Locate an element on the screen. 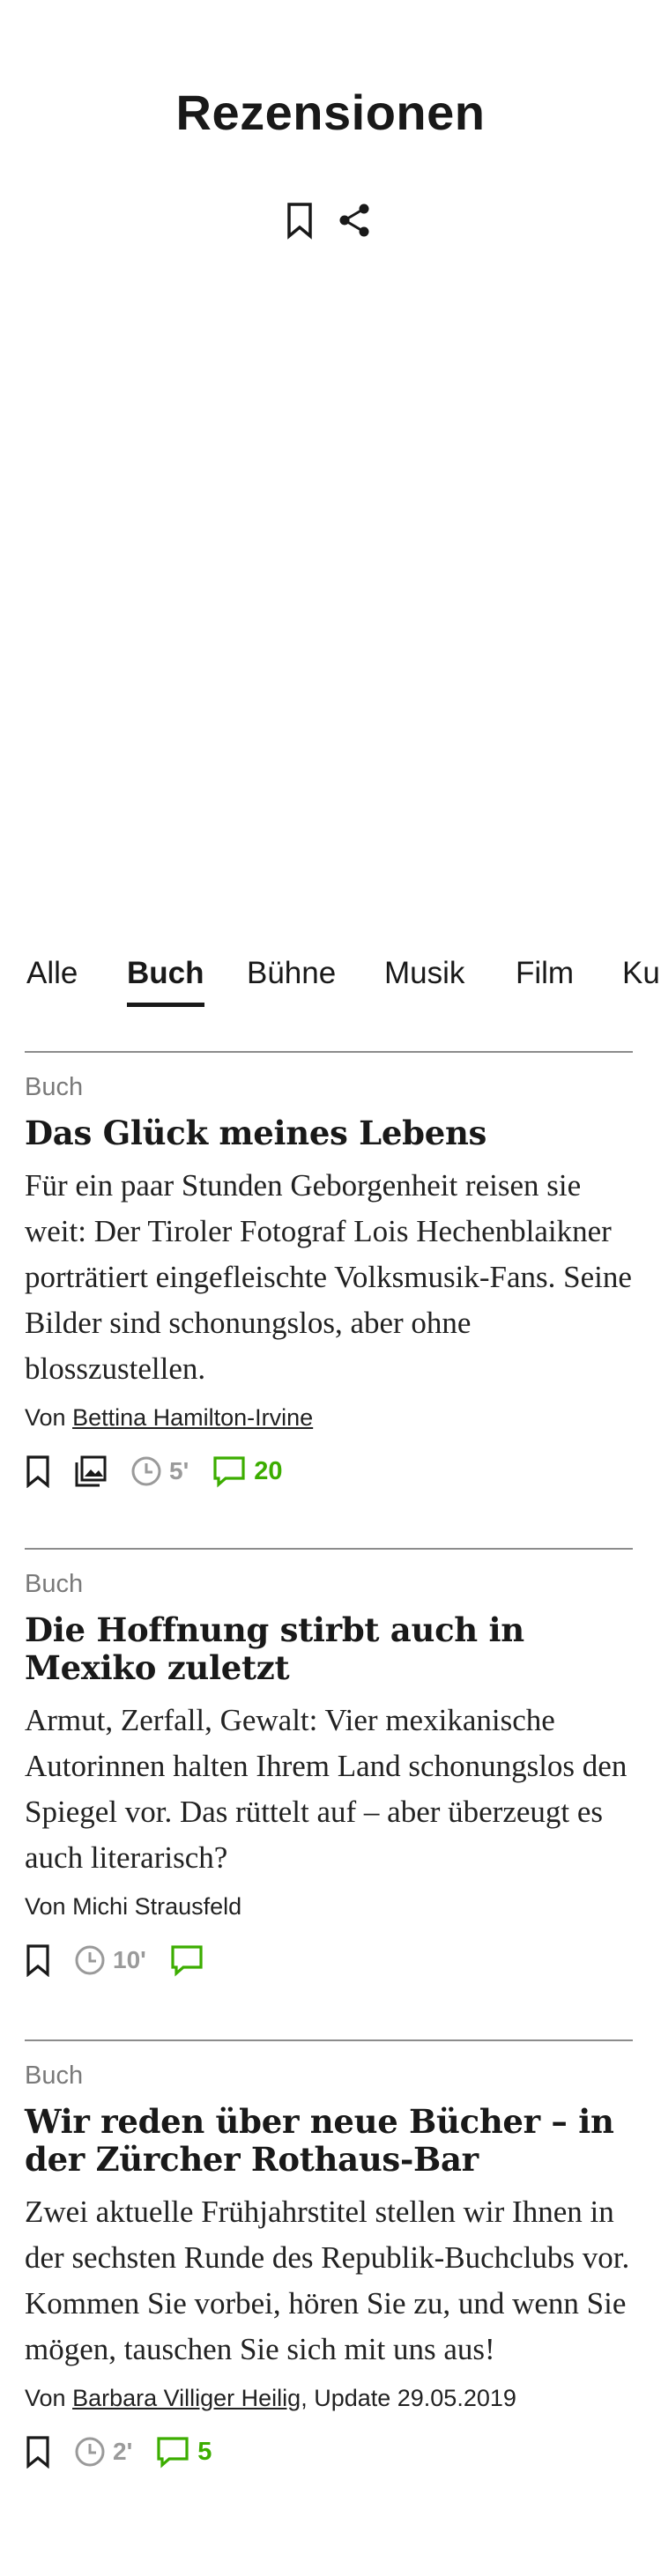 Image resolution: width=661 pixels, height=2576 pixels. comment-count: 20 is located at coordinates (268, 1472).